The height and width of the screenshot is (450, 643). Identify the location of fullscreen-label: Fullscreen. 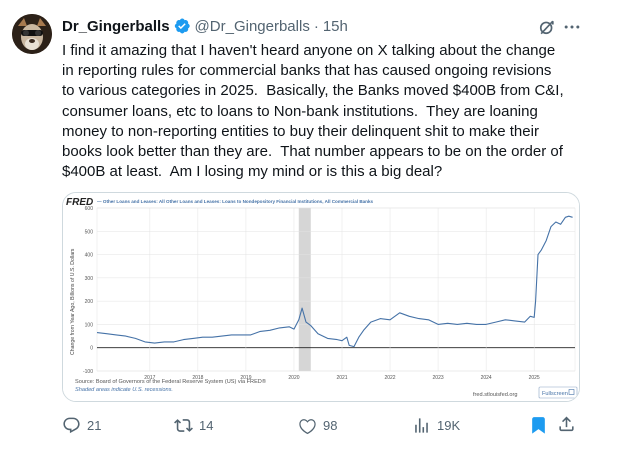
(555, 394).